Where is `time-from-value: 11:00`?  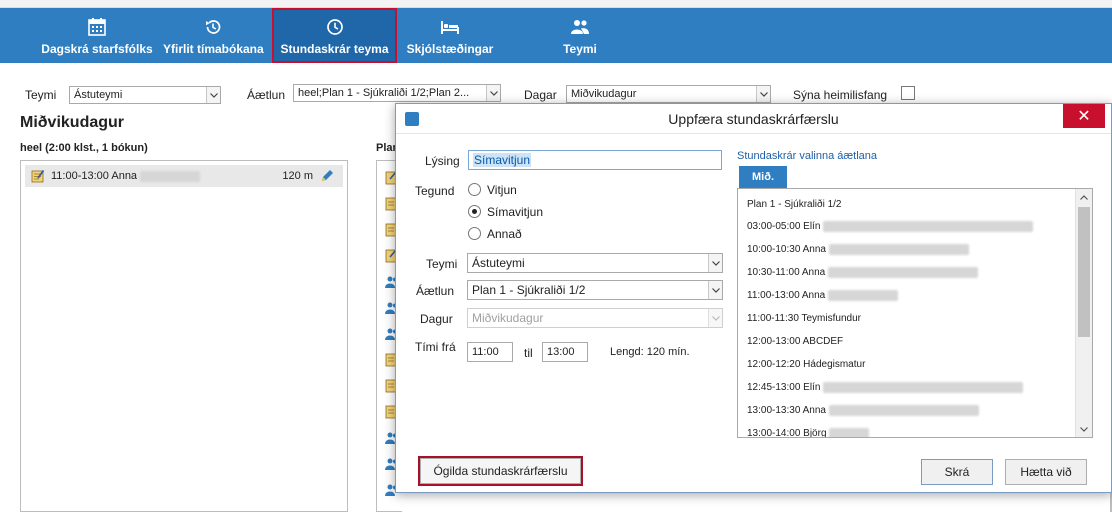 time-from-value: 11:00 is located at coordinates (485, 352).